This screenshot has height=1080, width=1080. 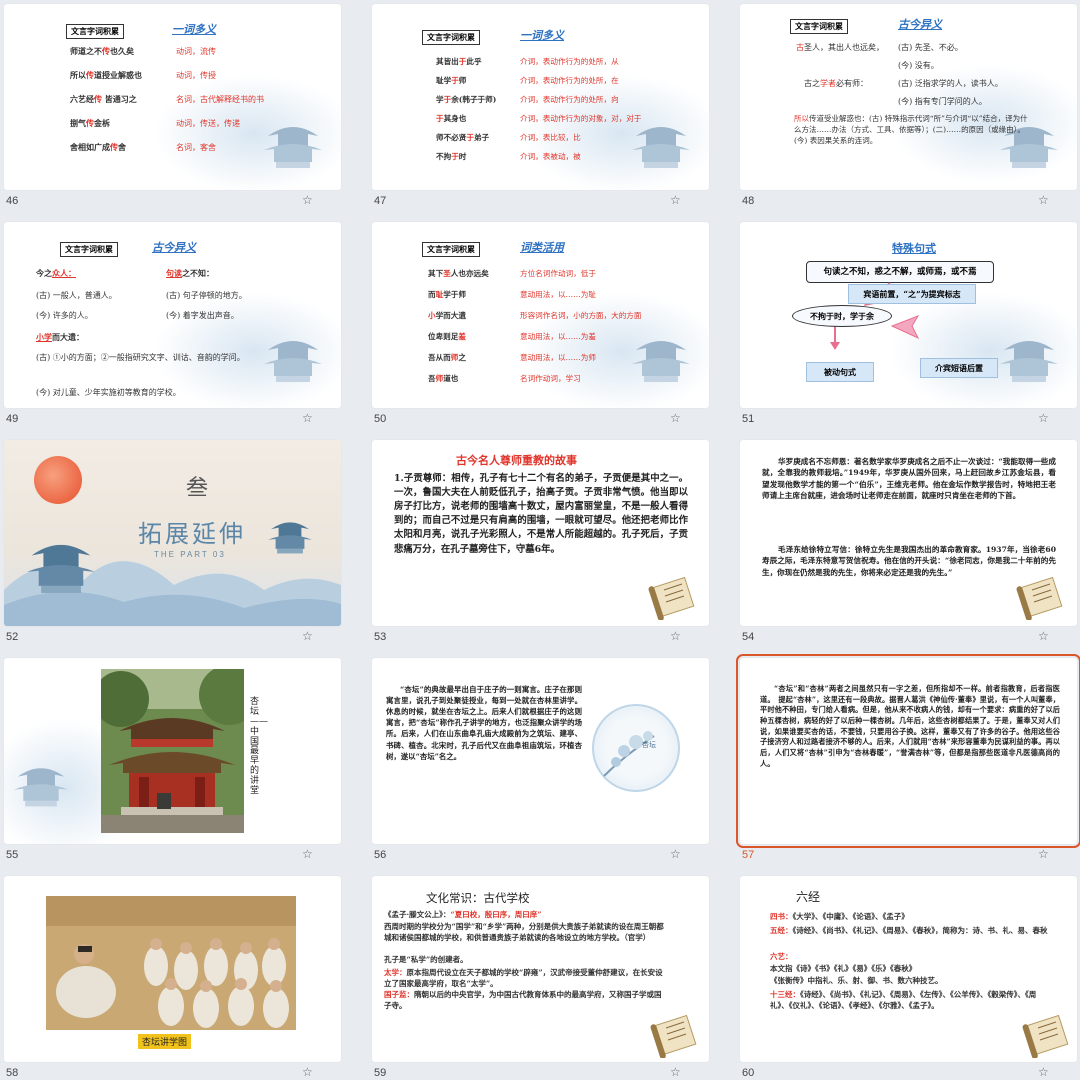 What do you see at coordinates (172, 533) in the screenshot?
I see `slide-52: 叁 拓展延伸 THE PART 03` at bounding box center [172, 533].